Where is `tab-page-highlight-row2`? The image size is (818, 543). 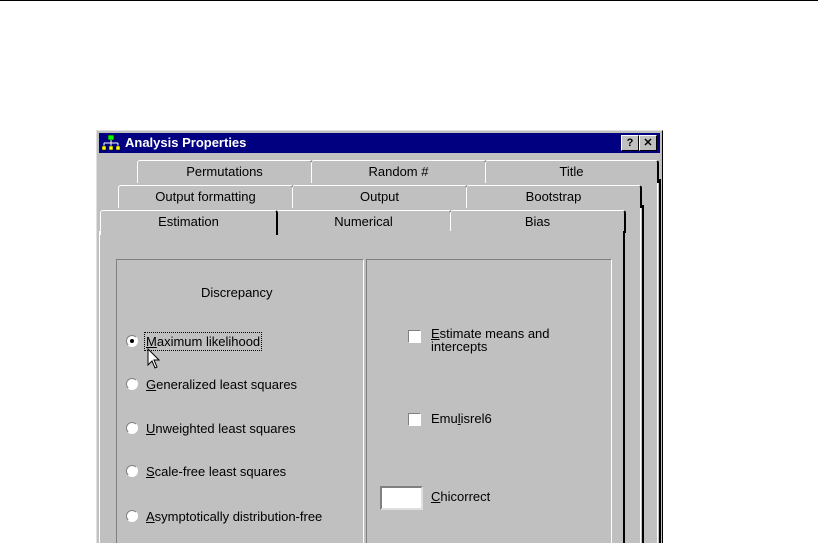
tab-page-highlight-row2 is located at coordinates (640, 374).